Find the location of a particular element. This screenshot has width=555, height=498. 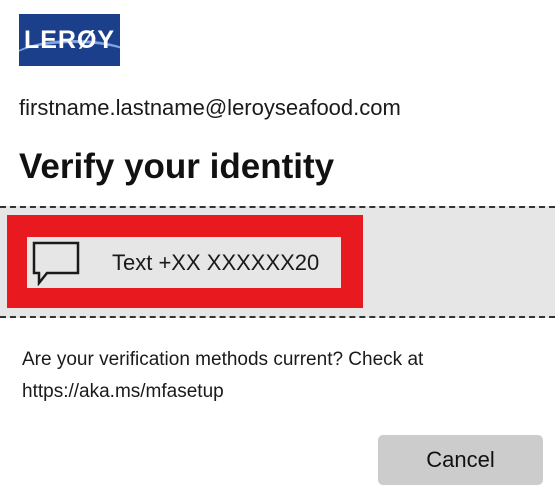

note-link: https://aka.ms/mfasetup is located at coordinates (272, 392).